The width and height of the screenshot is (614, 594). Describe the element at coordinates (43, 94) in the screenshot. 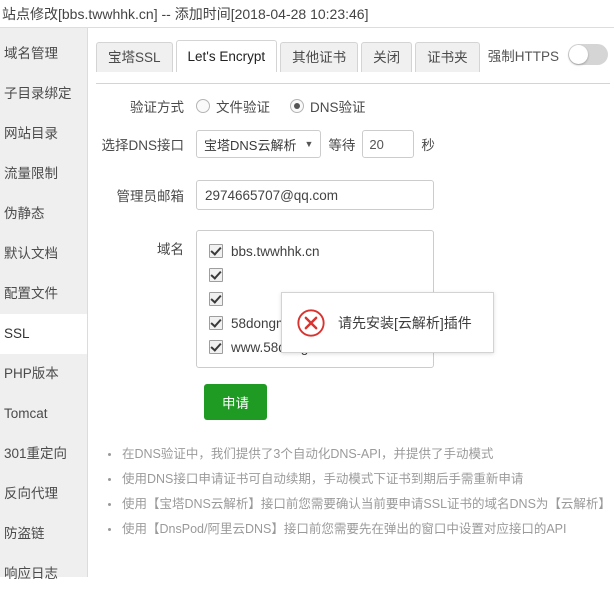

I see `sidebar-item-subdirectory-binding: 子目录绑定` at that location.